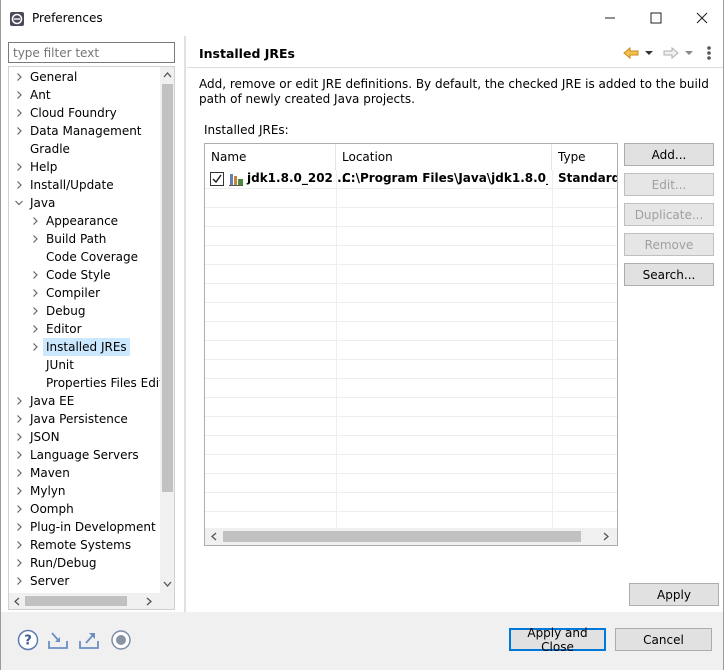 The width and height of the screenshot is (727, 670). I want to click on tree-item: General, so click(84, 77).